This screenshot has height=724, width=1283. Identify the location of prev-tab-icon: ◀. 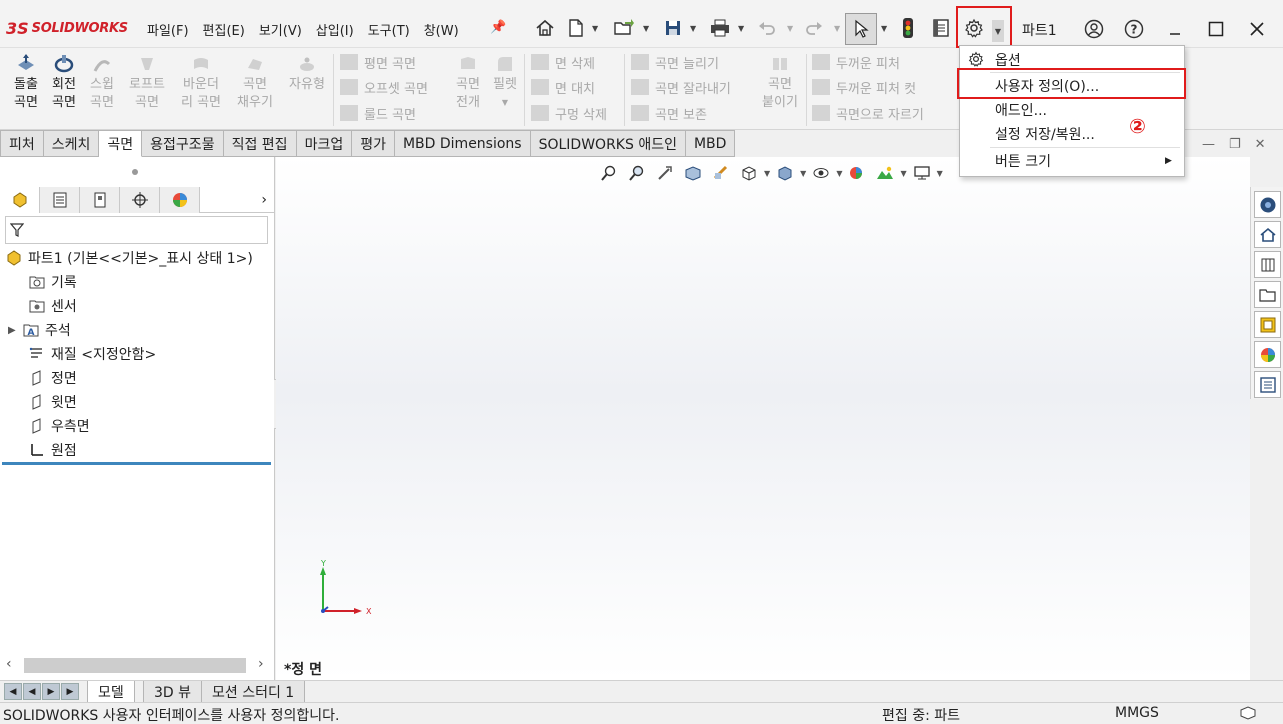
(32, 691).